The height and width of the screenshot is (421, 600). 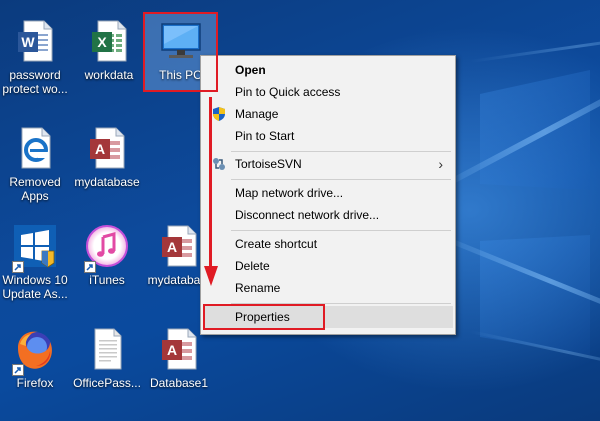 What do you see at coordinates (179, 383) in the screenshot?
I see `desktop-icon-label: Database1` at bounding box center [179, 383].